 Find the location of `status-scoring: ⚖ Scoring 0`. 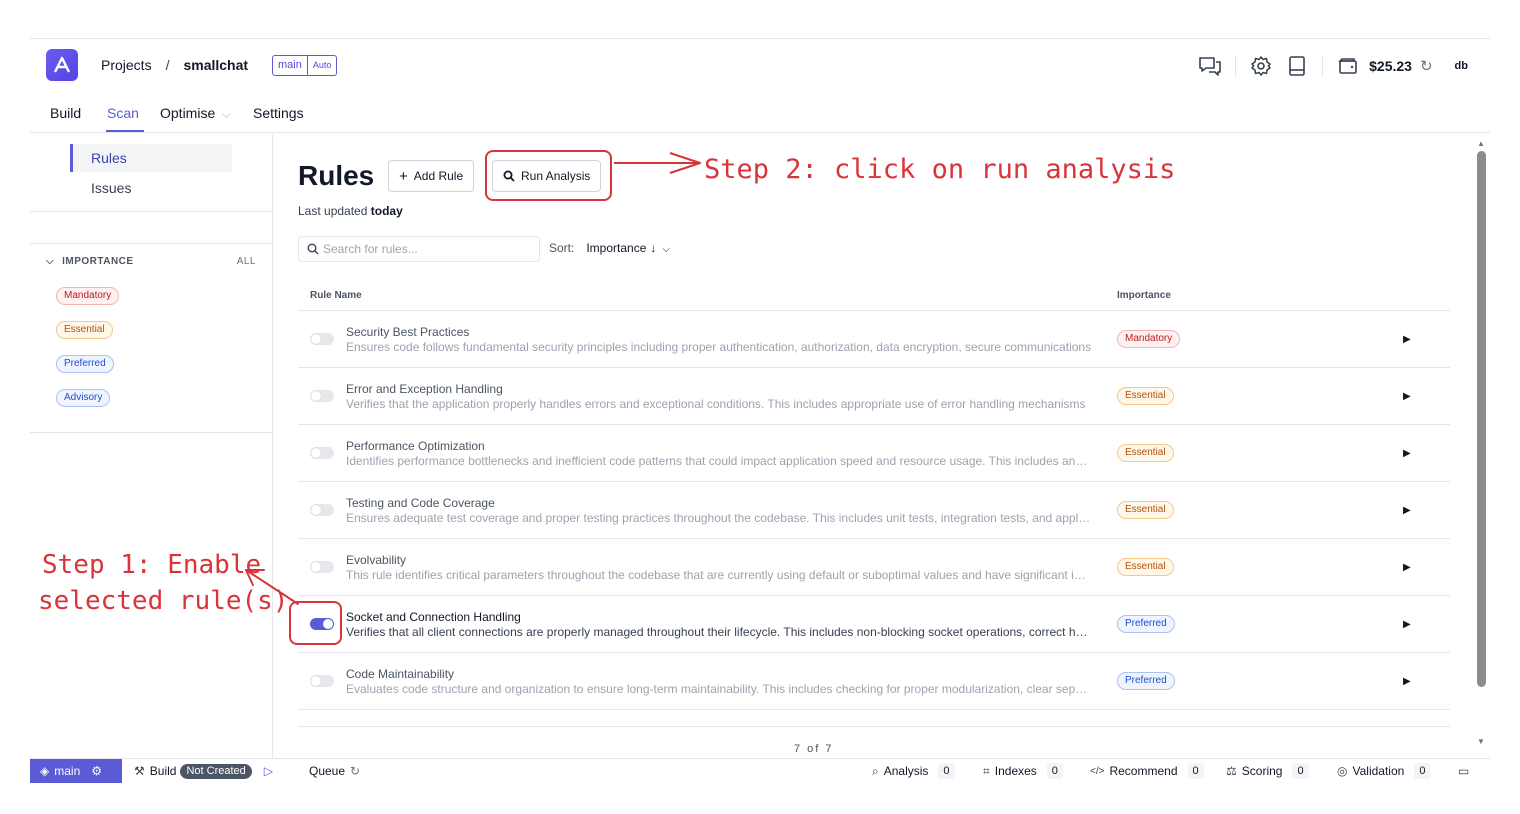

status-scoring: ⚖ Scoring 0 is located at coordinates (1267, 771).